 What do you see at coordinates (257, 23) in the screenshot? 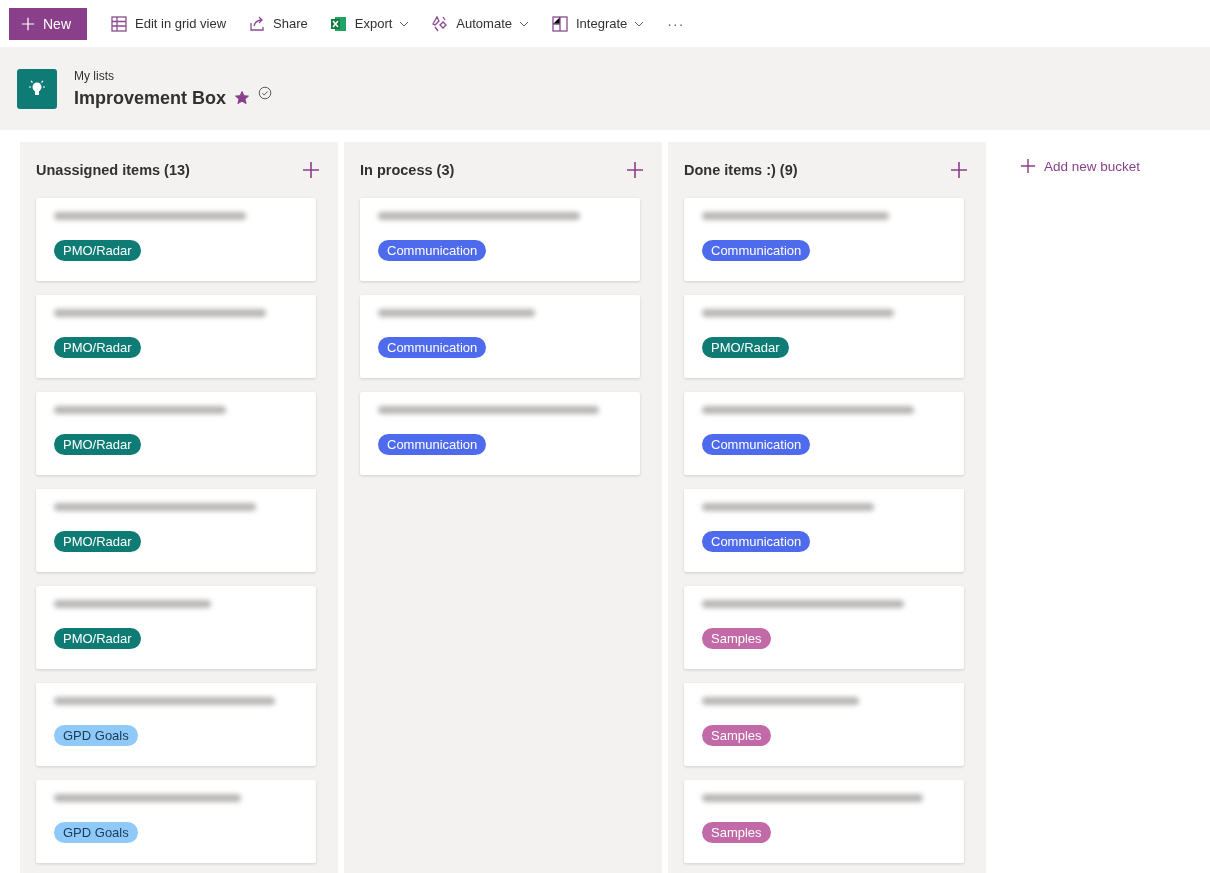
I see `share-icon` at bounding box center [257, 23].